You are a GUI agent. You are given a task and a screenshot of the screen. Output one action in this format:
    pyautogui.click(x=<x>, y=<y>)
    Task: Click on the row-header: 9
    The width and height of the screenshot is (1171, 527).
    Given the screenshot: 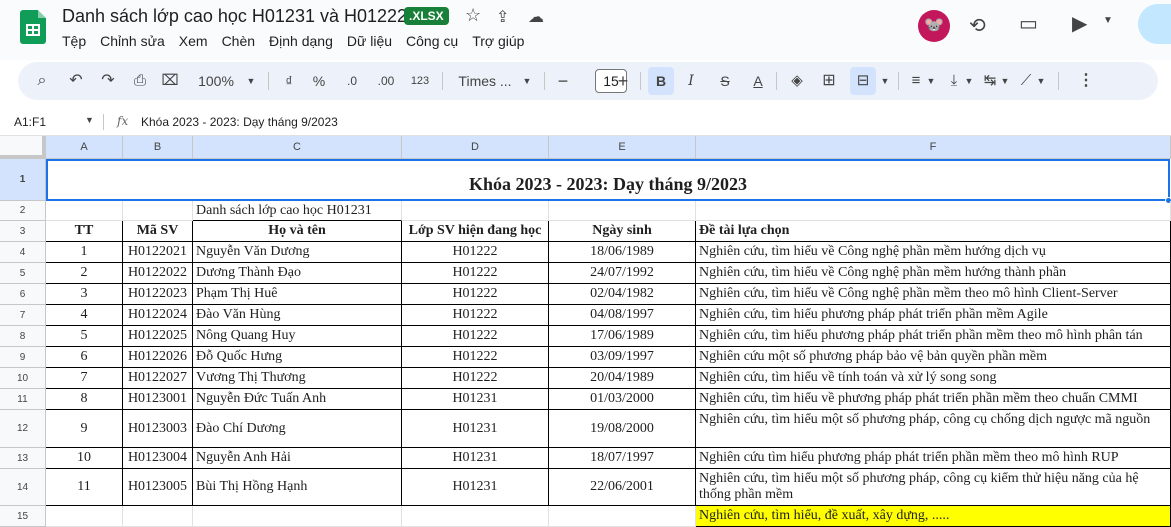 What is the action you would take?
    pyautogui.click(x=23, y=357)
    